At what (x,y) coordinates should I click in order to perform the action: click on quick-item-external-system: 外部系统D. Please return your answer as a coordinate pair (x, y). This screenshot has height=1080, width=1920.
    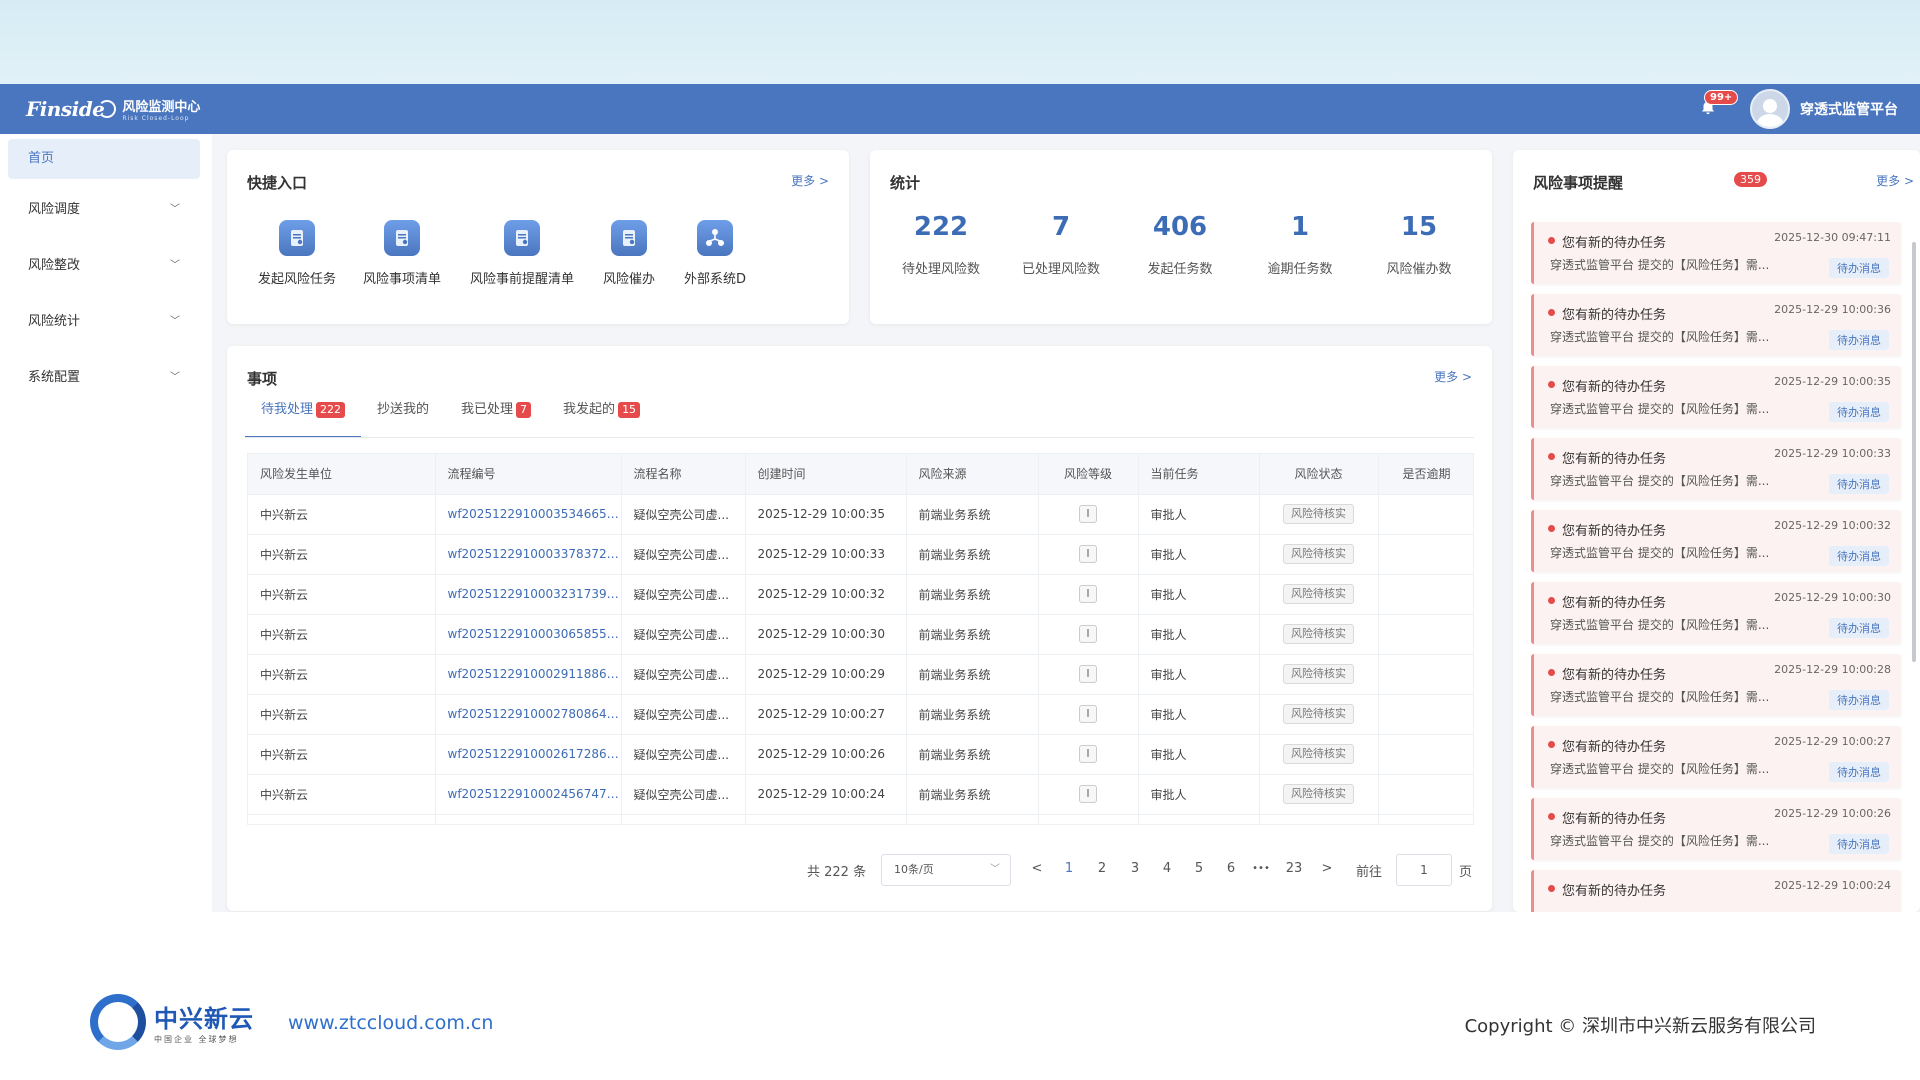
    Looking at the image, I should click on (715, 253).